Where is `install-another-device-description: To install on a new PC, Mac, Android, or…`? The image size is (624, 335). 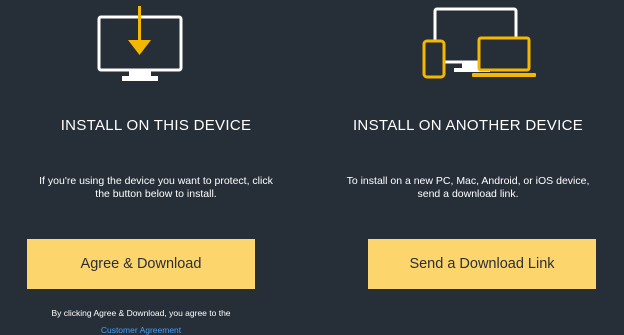
install-another-device-description: To install on a new PC, Mac, Android, or… is located at coordinates (468, 188).